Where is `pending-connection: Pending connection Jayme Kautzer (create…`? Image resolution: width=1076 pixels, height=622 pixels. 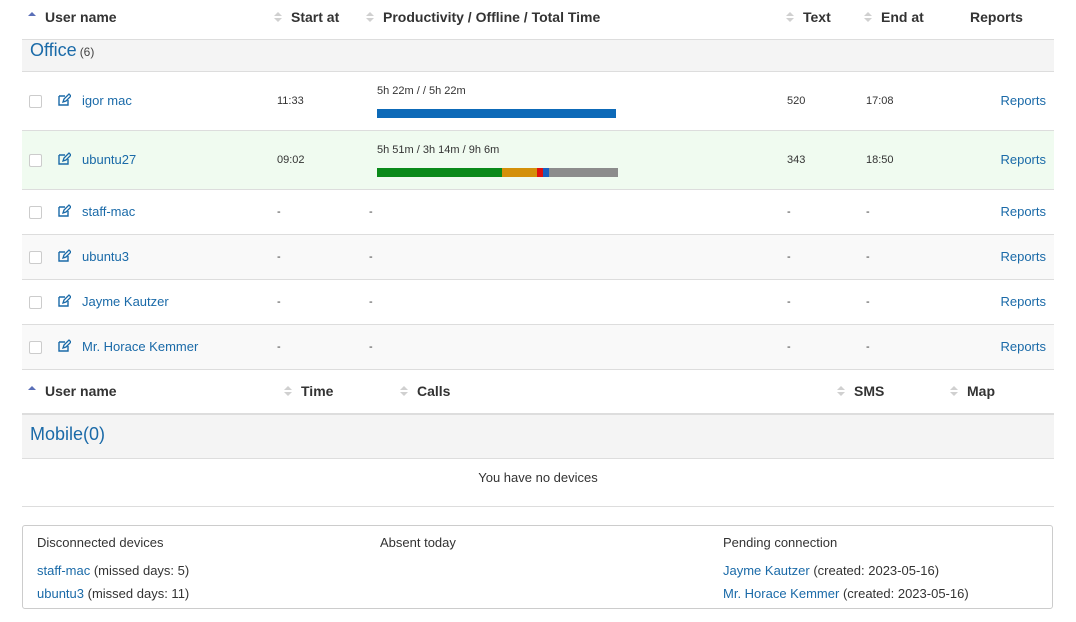 pending-connection: Pending connection Jayme Kautzer (create… is located at coordinates (846, 572).